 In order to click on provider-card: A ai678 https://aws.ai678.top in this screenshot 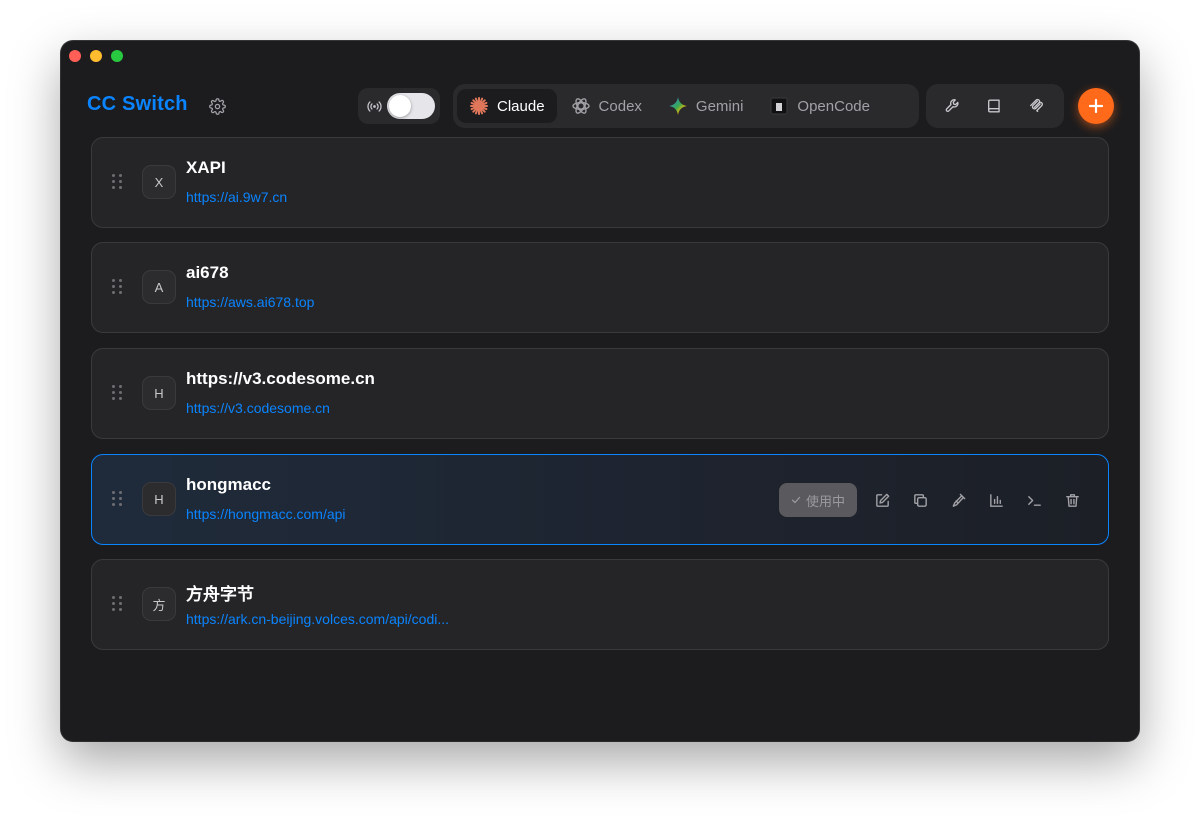, I will do `click(600, 287)`.